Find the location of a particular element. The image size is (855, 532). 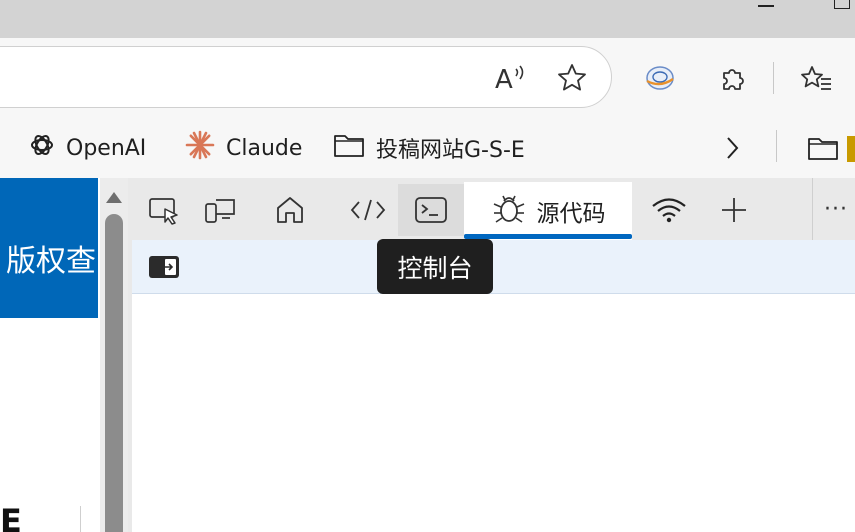

devtools-tab-bar: 源代码 ··· is located at coordinates (493, 209).